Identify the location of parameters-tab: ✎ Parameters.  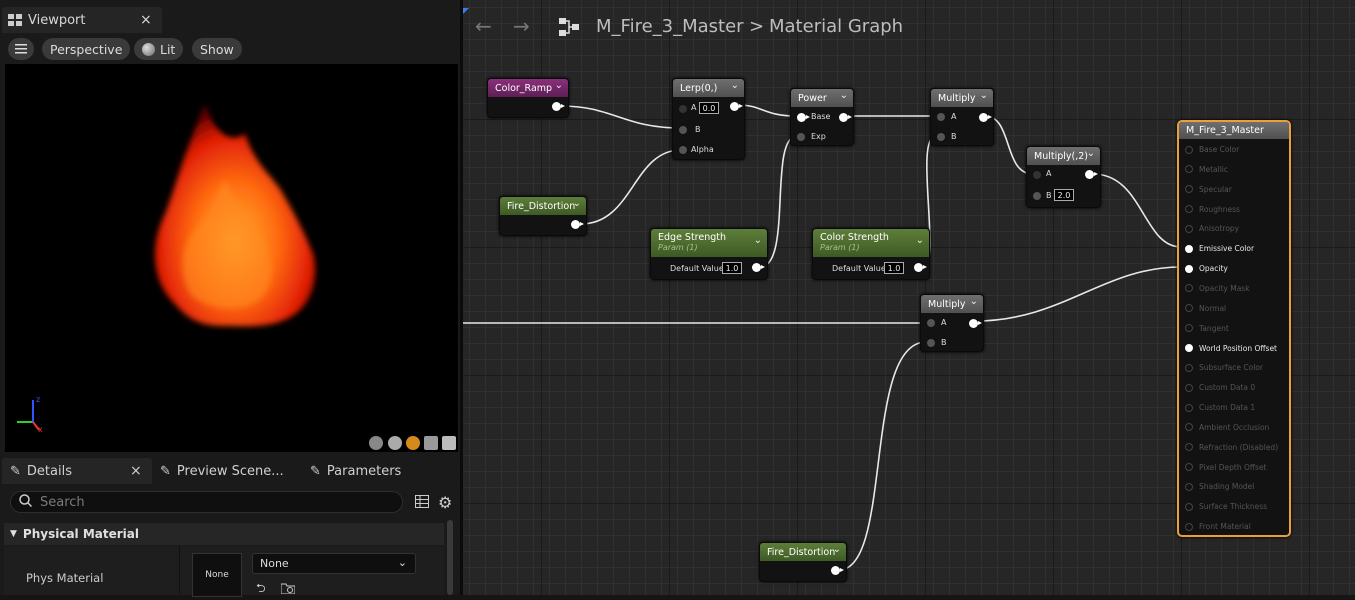
(355, 471).